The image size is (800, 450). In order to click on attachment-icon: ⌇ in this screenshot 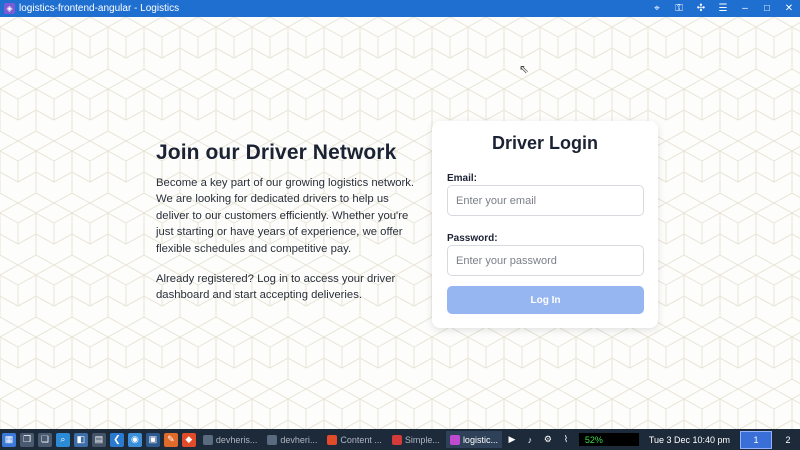, I will do `click(566, 440)`.